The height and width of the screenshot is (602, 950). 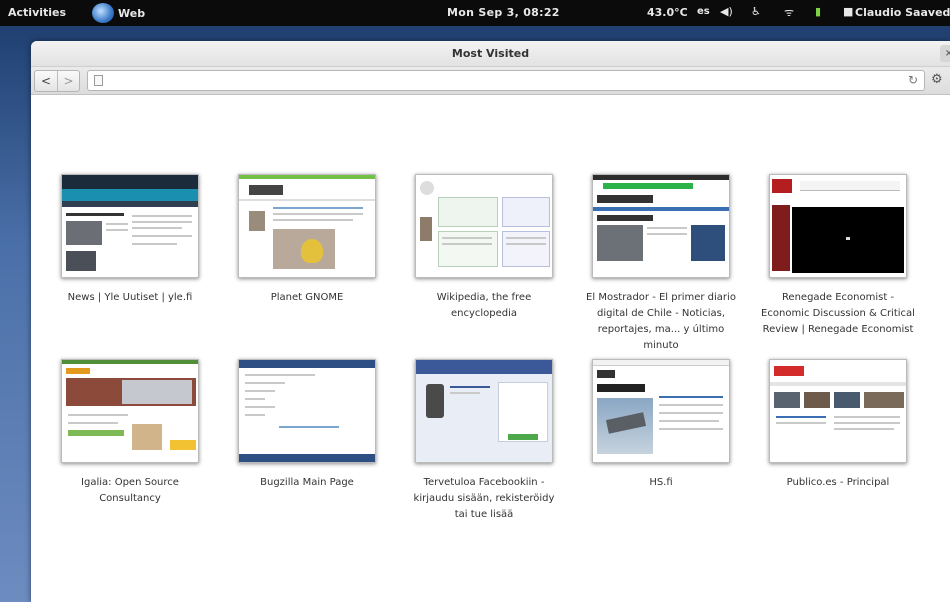 What do you see at coordinates (726, 11) in the screenshot?
I see `volume-icon: ◀)` at bounding box center [726, 11].